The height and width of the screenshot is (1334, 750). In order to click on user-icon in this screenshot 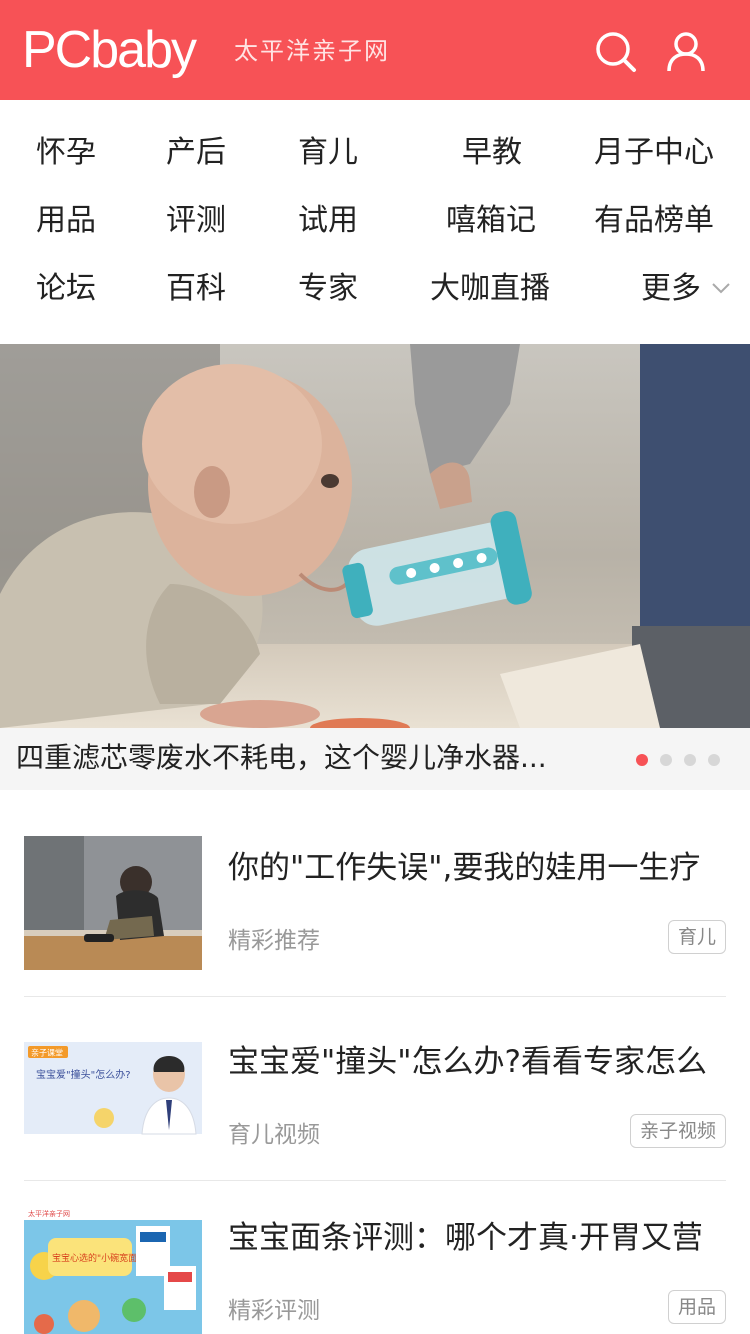, I will do `click(686, 52)`.